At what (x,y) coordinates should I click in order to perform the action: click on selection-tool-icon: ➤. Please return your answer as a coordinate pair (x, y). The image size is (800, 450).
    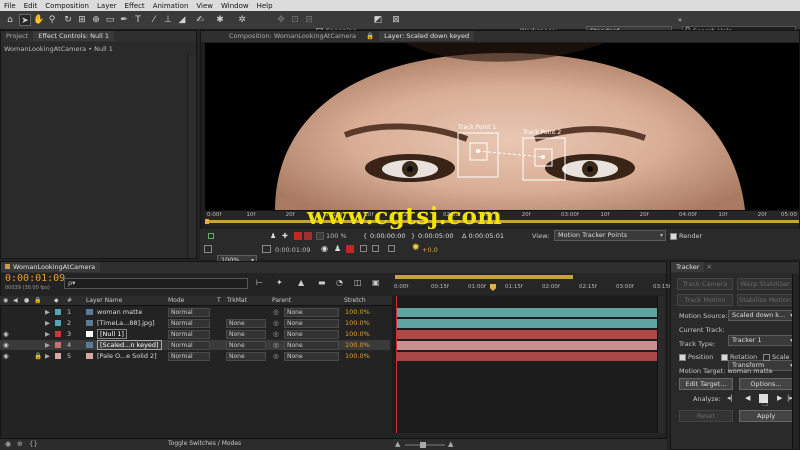
    Looking at the image, I should click on (25, 20).